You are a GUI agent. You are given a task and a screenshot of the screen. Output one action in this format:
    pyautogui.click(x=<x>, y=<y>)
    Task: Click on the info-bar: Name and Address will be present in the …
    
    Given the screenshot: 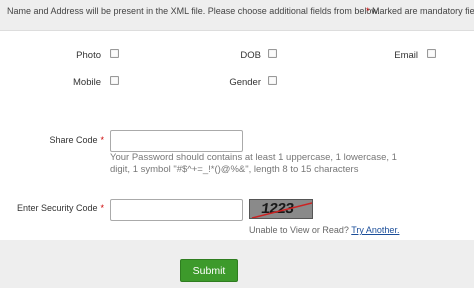 What is the action you would take?
    pyautogui.click(x=237, y=15)
    